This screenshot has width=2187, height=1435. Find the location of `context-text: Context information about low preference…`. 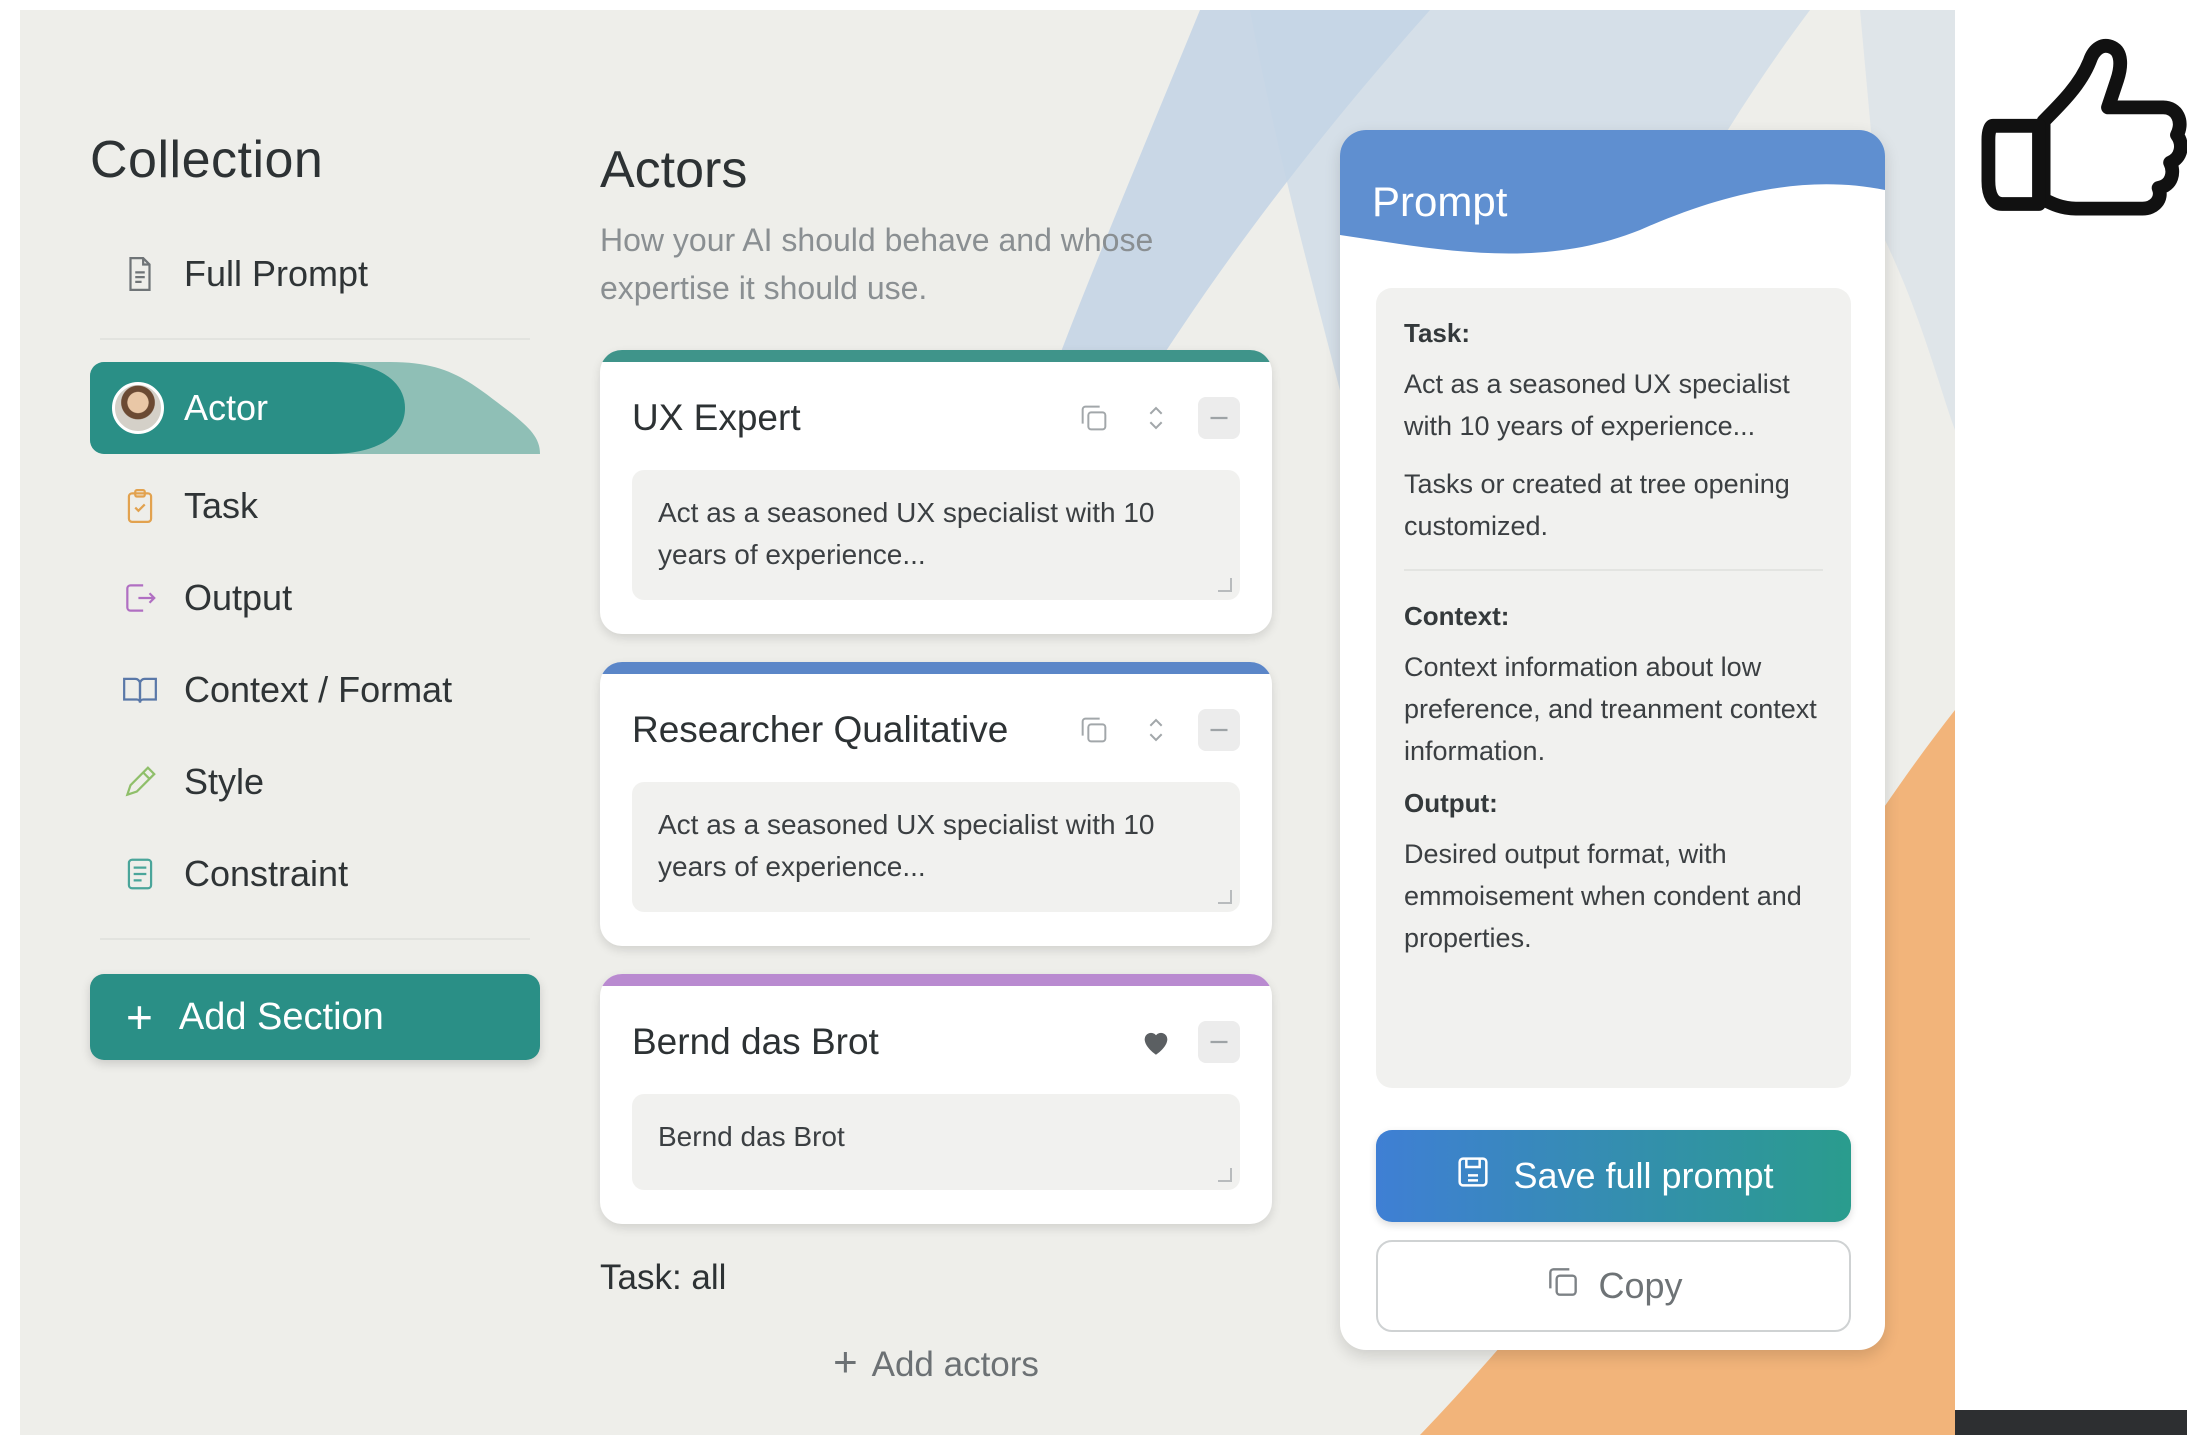

context-text: Context information about low preference… is located at coordinates (1610, 709).